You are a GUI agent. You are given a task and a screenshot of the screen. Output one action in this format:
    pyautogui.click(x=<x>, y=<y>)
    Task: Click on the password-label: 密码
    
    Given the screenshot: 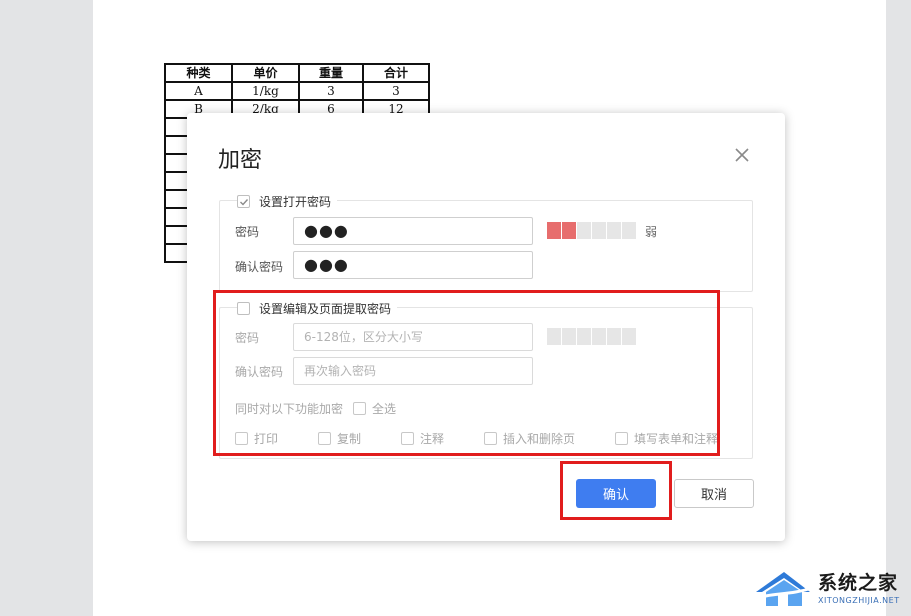 What is the action you would take?
    pyautogui.click(x=247, y=232)
    